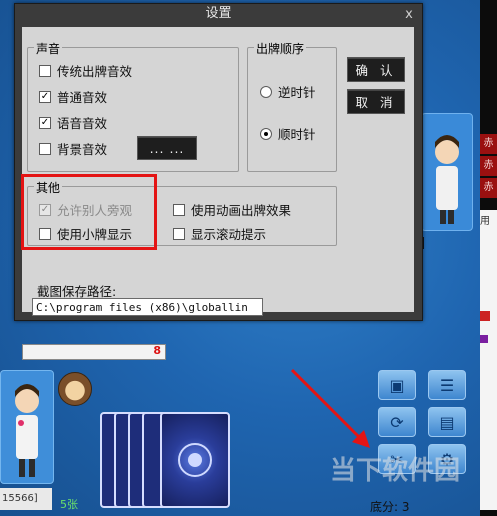  Describe the element at coordinates (241, 210) in the screenshot. I see `checkbox-label: 使用动画出牌效果` at that location.